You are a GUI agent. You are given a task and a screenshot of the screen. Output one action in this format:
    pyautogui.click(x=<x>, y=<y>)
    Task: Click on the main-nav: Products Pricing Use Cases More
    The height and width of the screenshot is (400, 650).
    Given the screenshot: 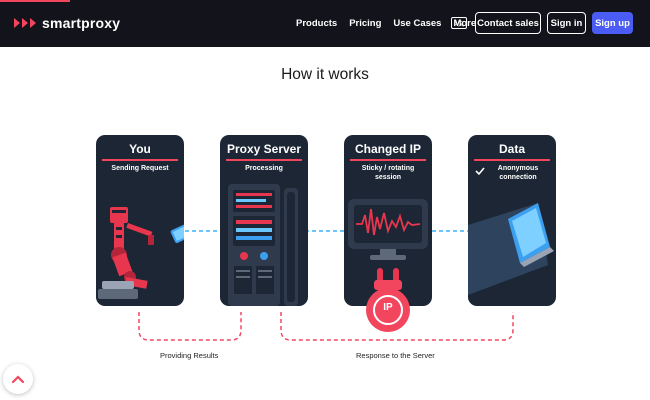 What is the action you would take?
    pyautogui.click(x=386, y=23)
    